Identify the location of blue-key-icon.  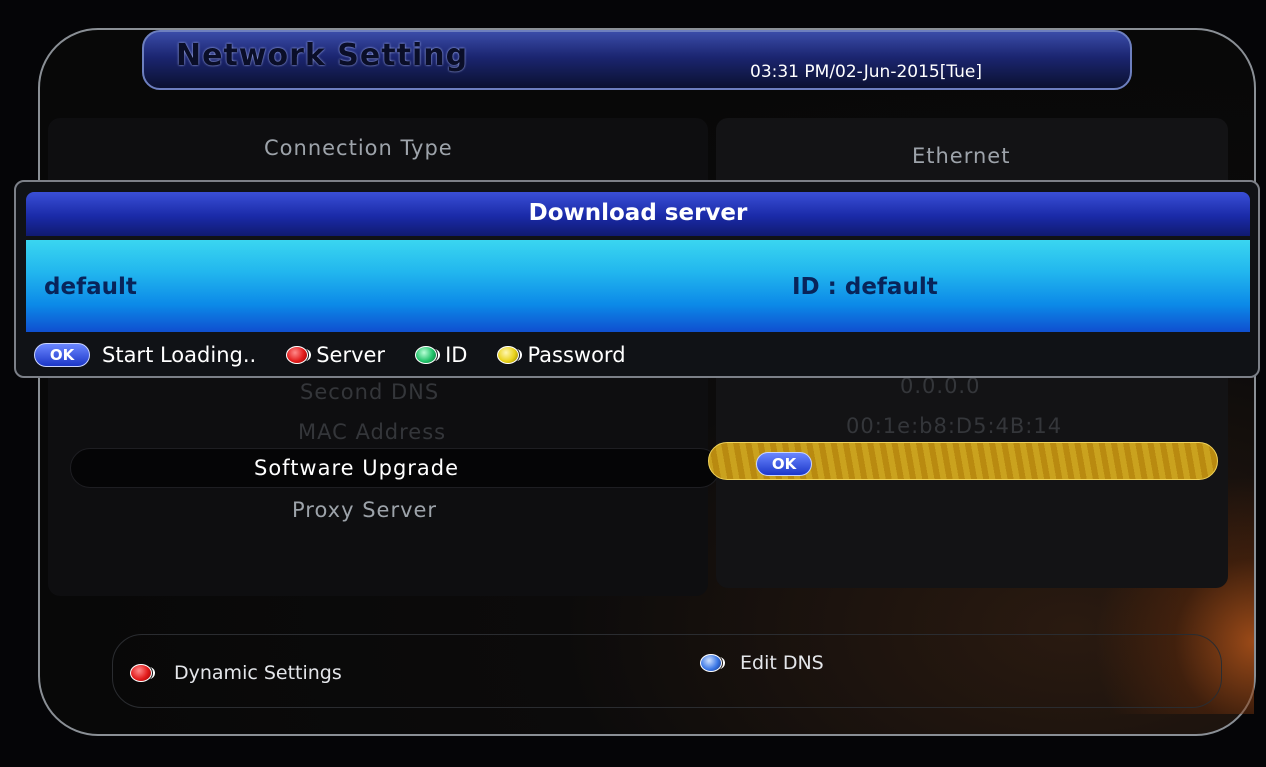
(712, 663).